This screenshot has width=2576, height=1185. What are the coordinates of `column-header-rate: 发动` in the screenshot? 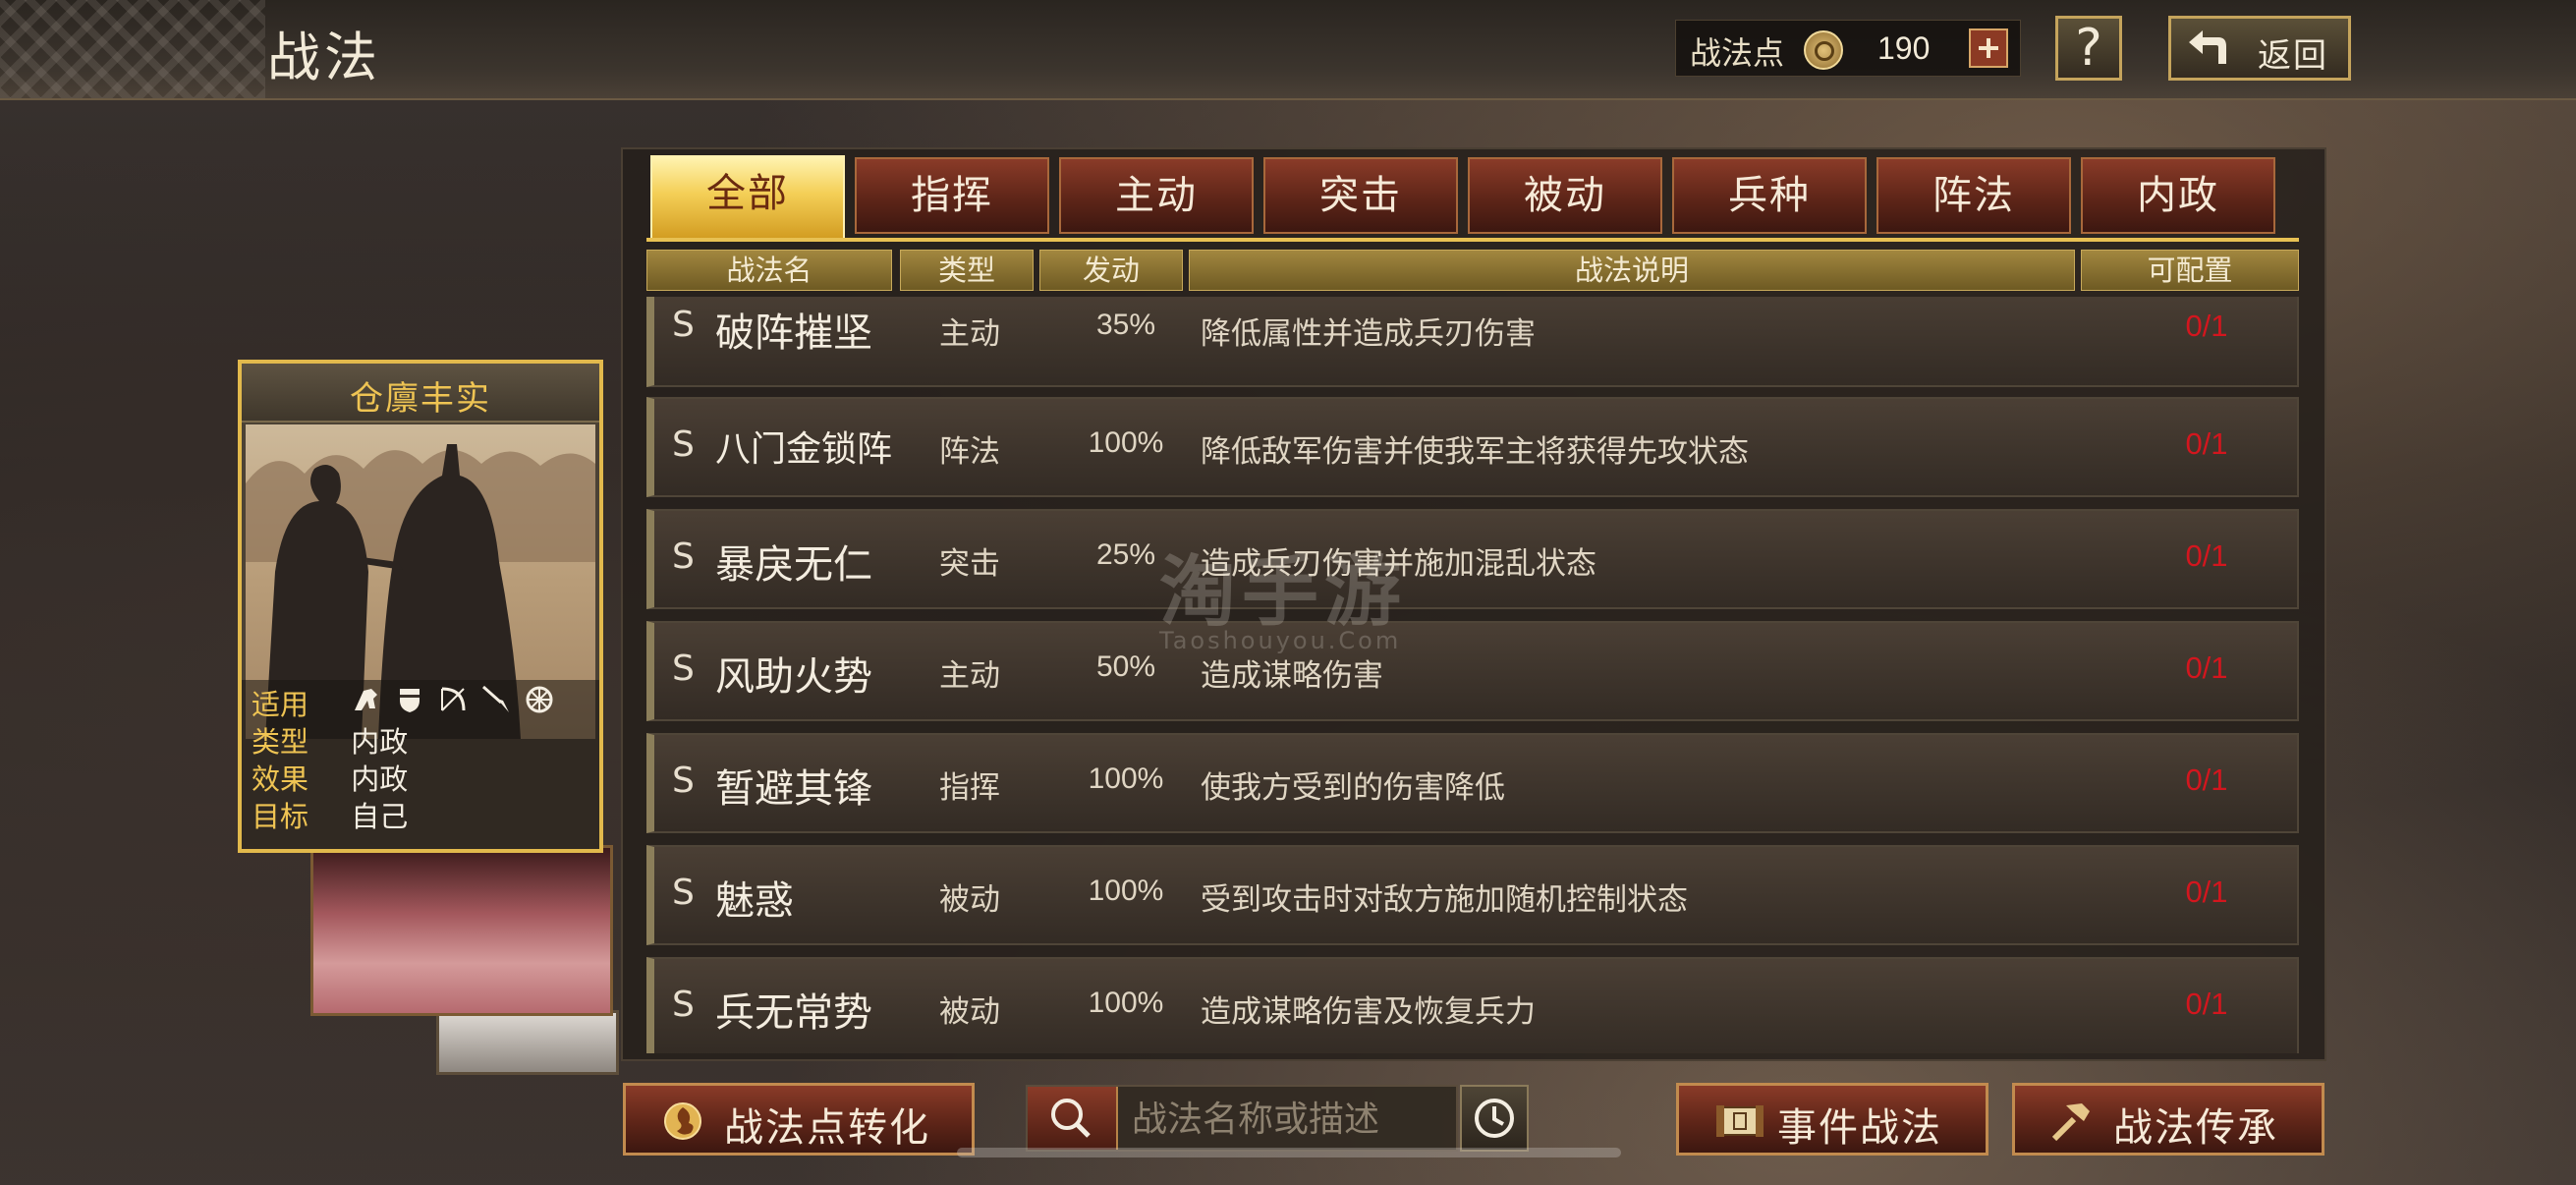 It's located at (1111, 271).